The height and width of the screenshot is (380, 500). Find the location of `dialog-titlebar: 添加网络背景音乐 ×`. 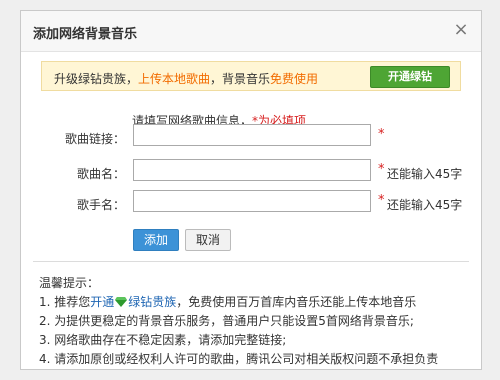

dialog-titlebar: 添加网络背景音乐 × is located at coordinates (251, 31).